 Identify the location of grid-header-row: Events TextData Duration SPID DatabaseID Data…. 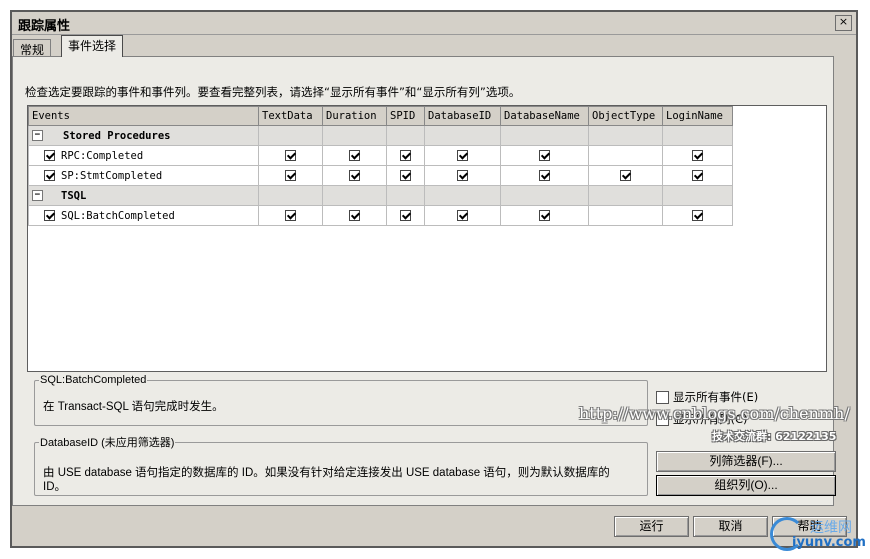
(380, 116).